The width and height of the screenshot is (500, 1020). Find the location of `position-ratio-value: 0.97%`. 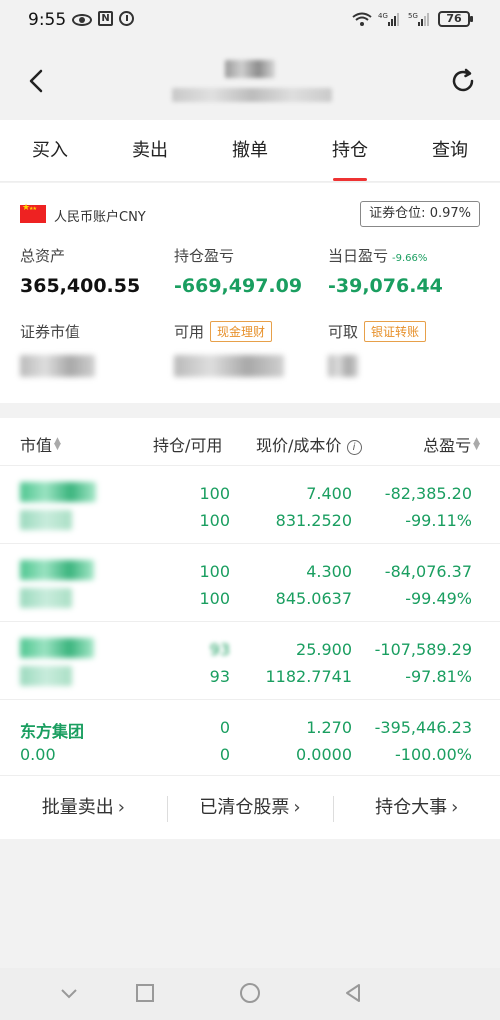

position-ratio-value: 0.97% is located at coordinates (450, 213).